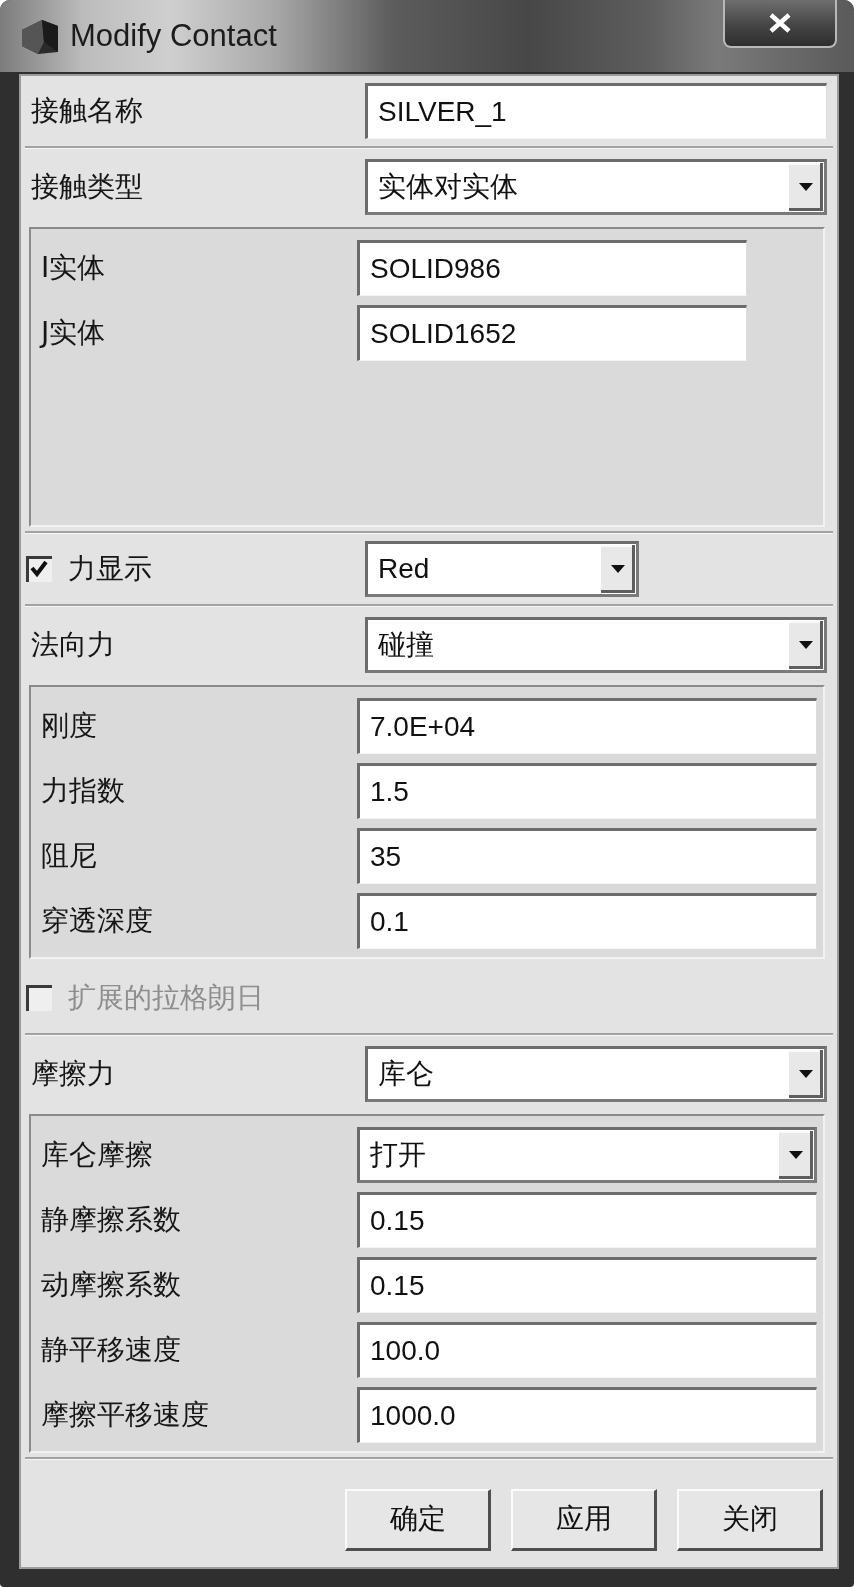  What do you see at coordinates (587, 1154) in the screenshot?
I see `dropdown: 打开` at bounding box center [587, 1154].